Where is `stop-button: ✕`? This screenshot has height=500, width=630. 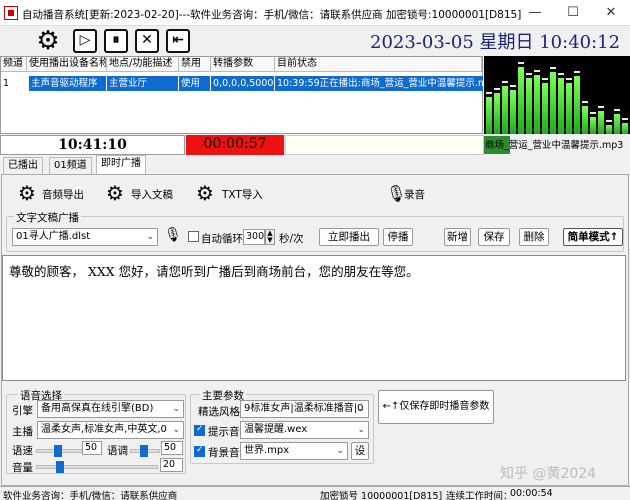
stop-button: ✕ is located at coordinates (147, 41).